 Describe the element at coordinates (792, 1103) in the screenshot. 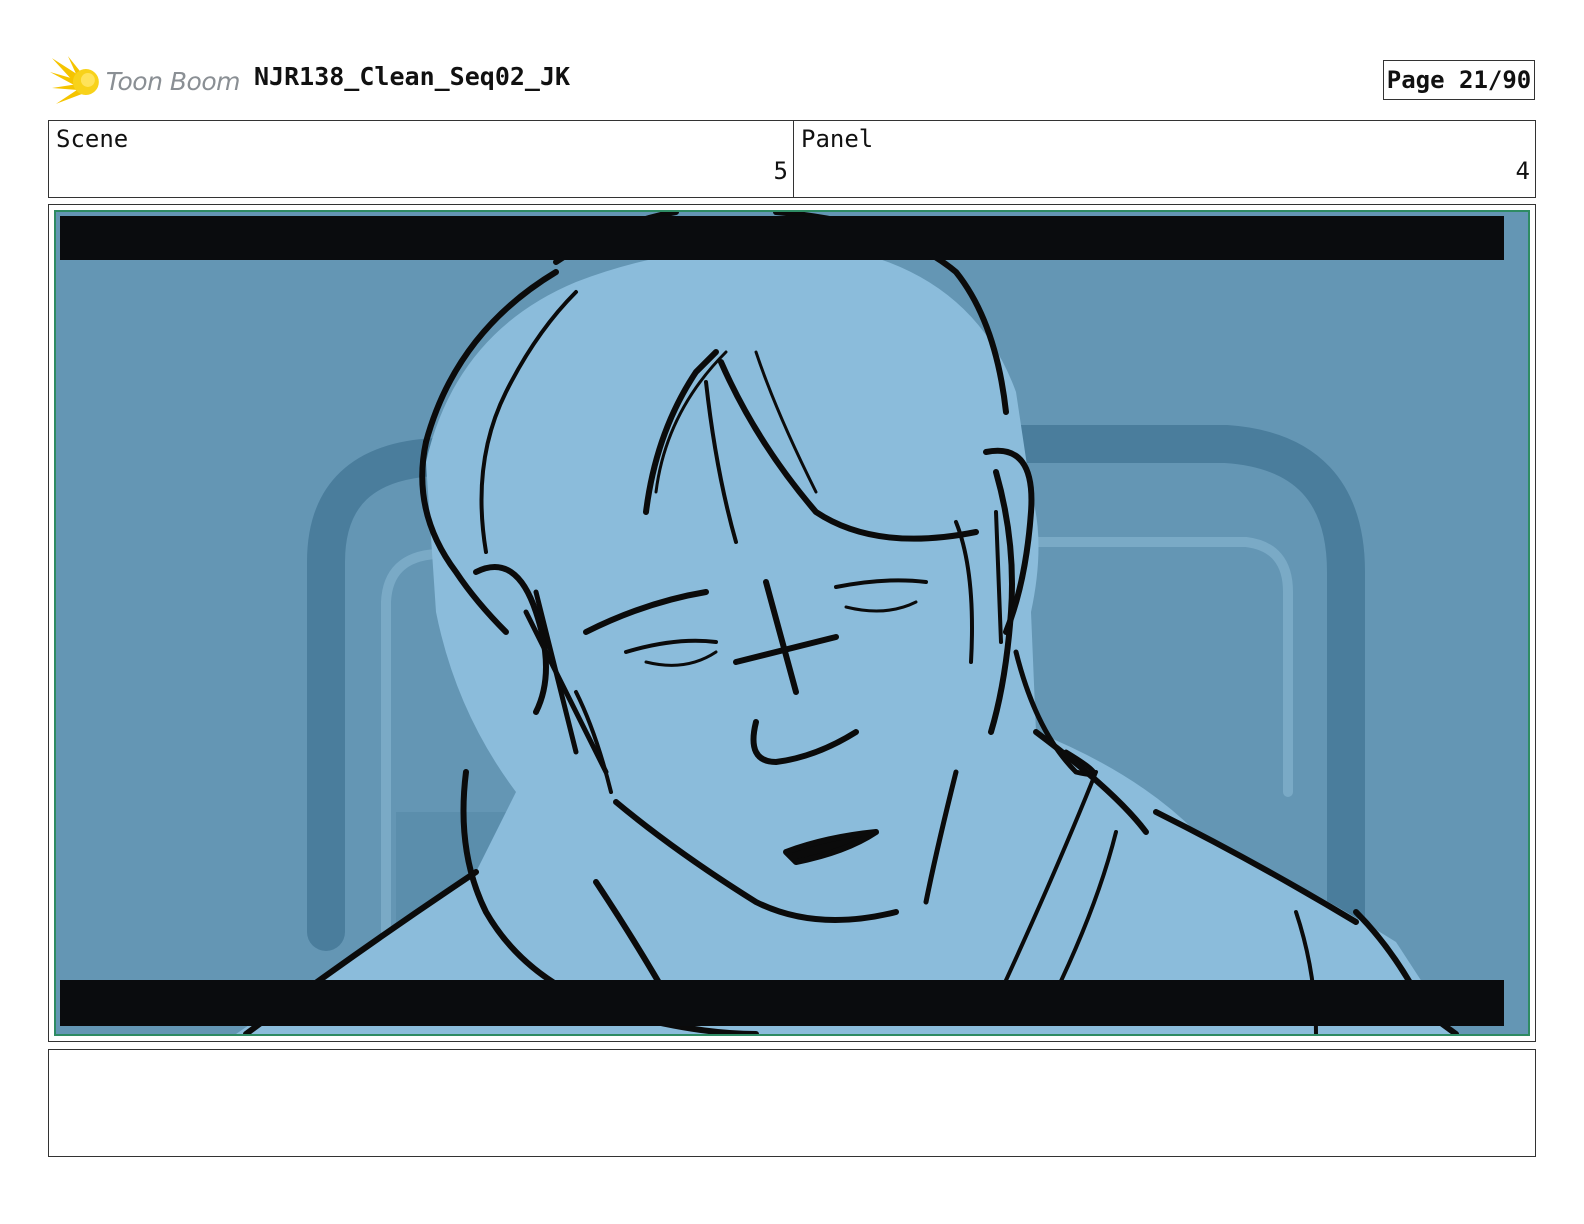

I see `panel-notes-box` at that location.